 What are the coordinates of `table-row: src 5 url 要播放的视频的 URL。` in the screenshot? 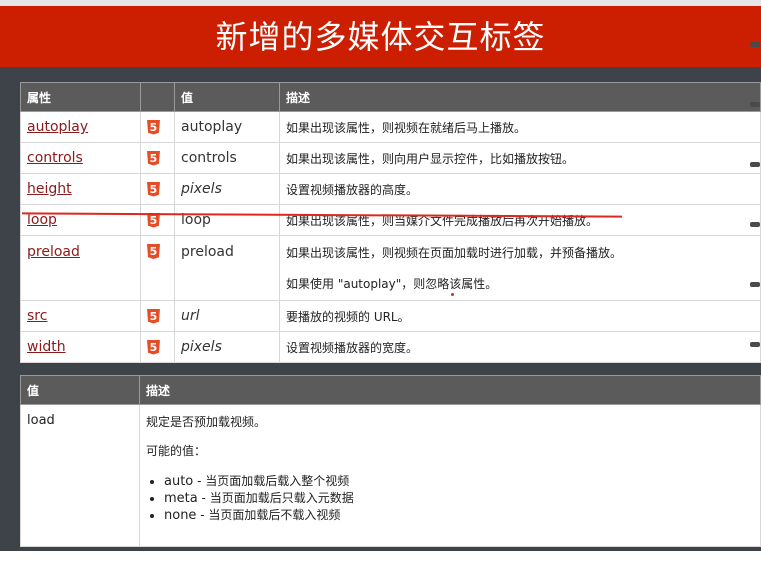 It's located at (390, 316).